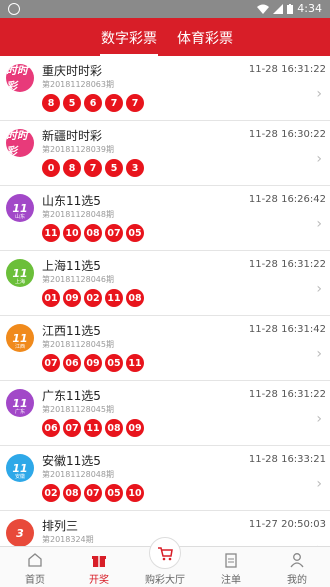  I want to click on lottery-name: 上海11选5, so click(71, 266).